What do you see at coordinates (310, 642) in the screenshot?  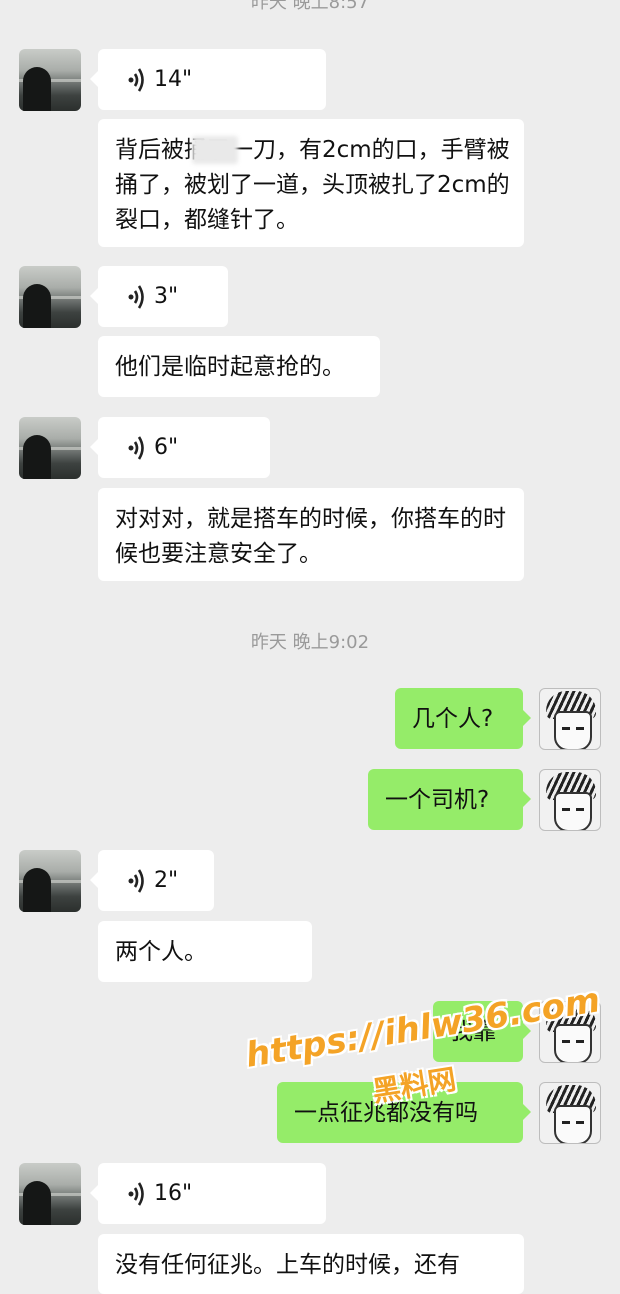 I see `timestamp: 昨天 晚上9:02` at bounding box center [310, 642].